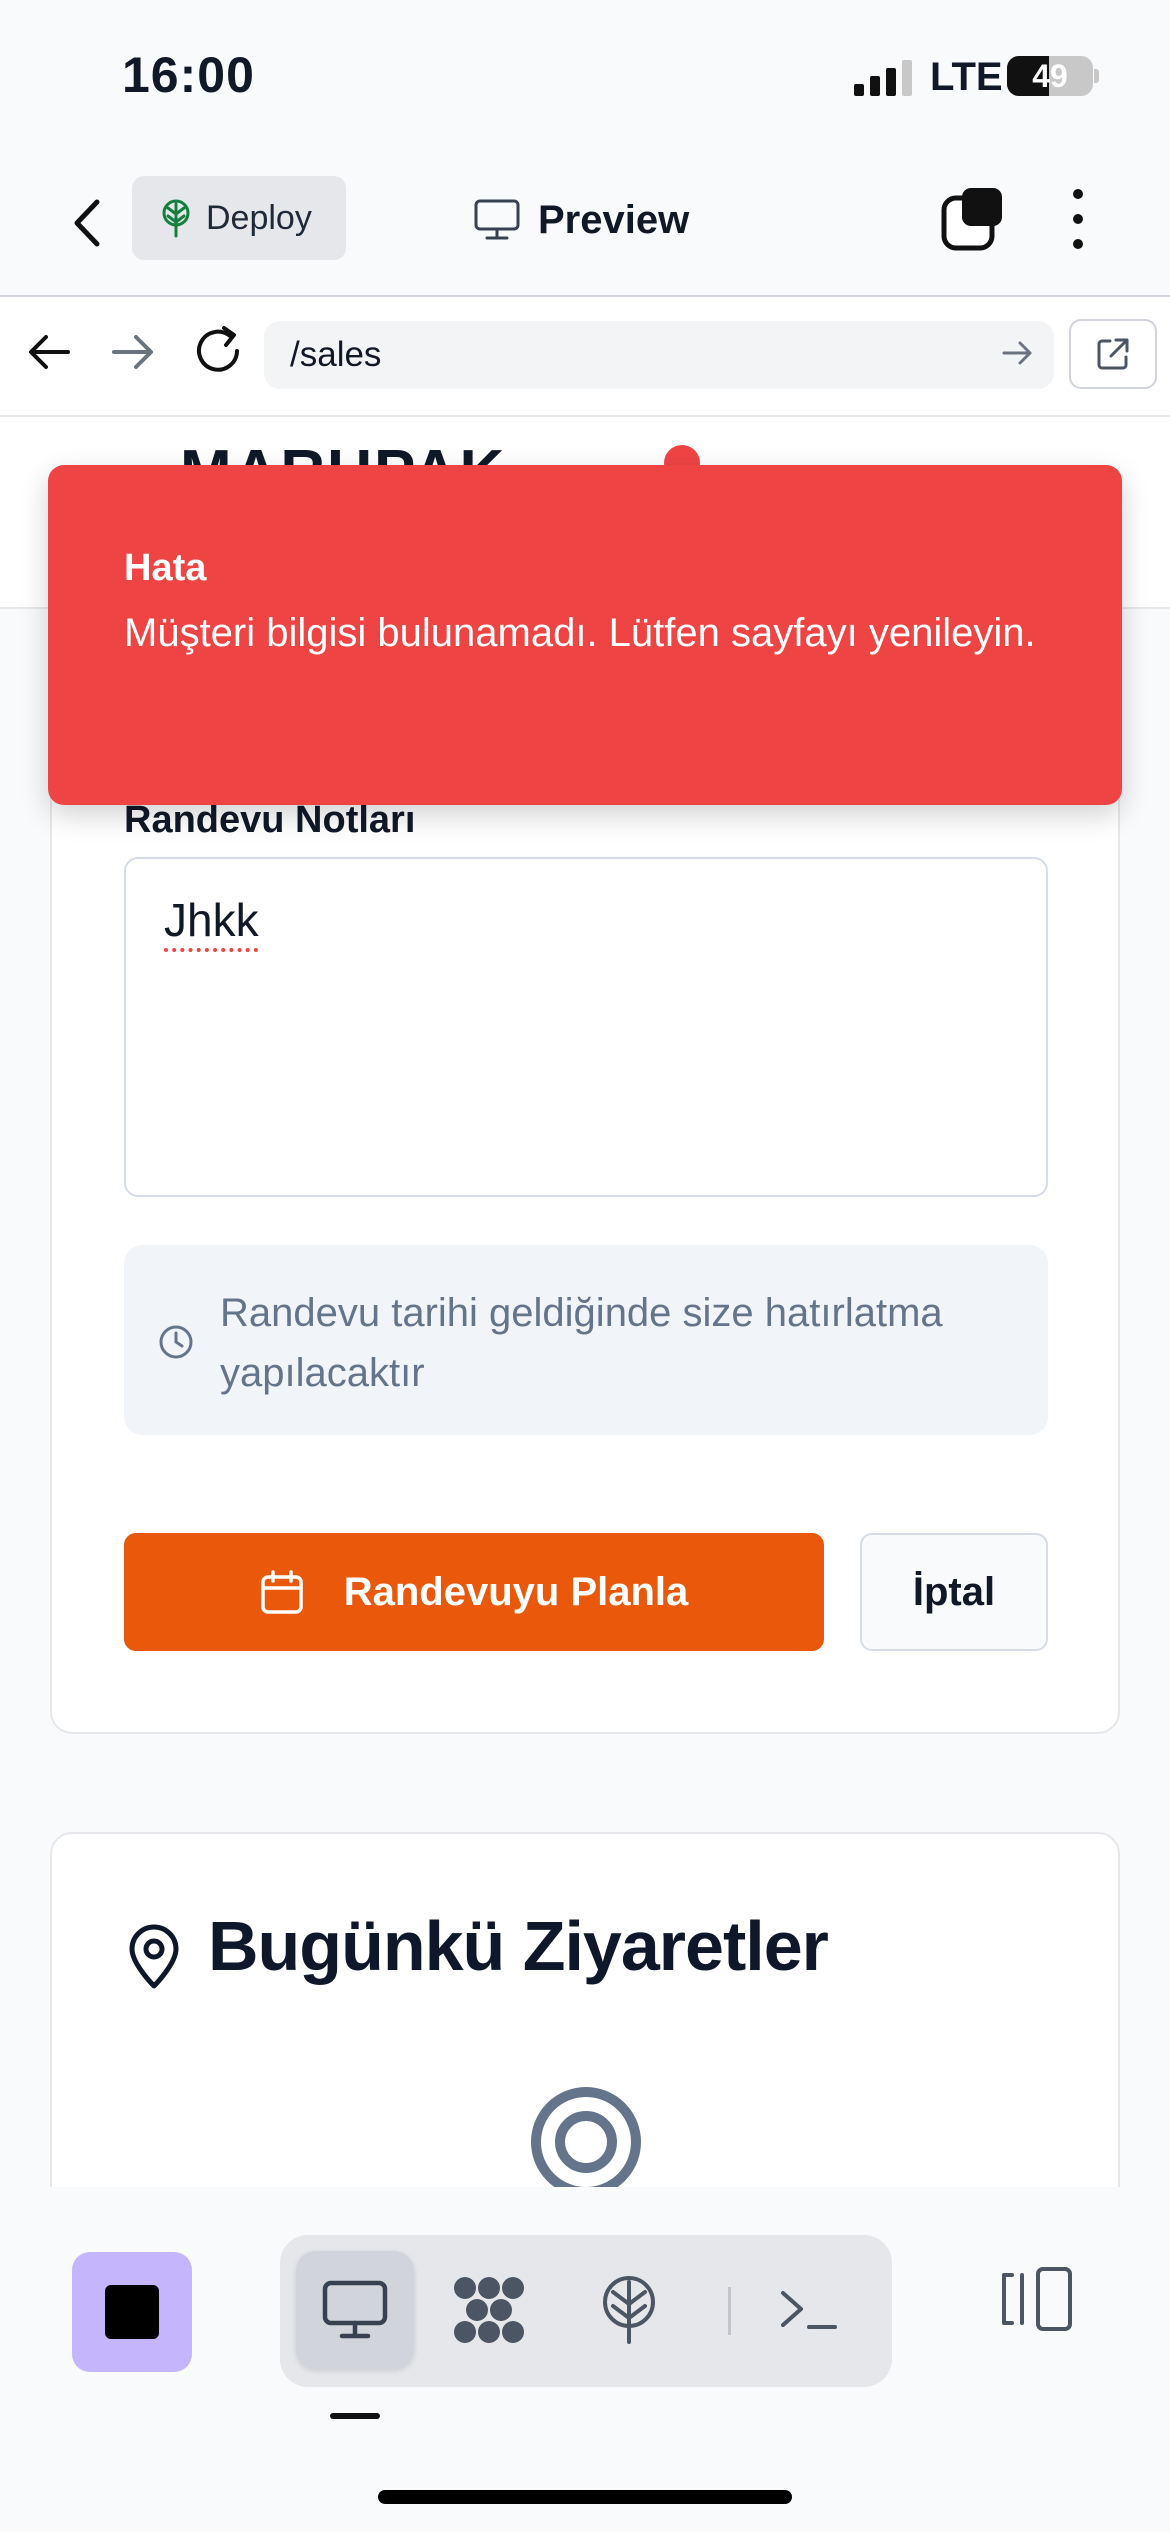 The width and height of the screenshot is (1170, 2532). I want to click on open-external-button, so click(1113, 354).